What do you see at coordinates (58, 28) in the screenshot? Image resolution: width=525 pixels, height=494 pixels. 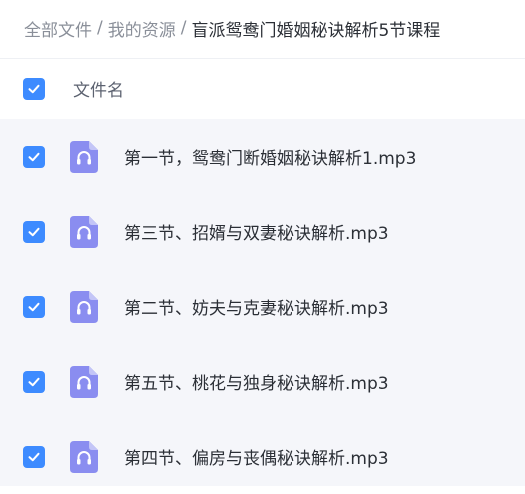 I see `breadcrumb-all-files: 全部文件` at bounding box center [58, 28].